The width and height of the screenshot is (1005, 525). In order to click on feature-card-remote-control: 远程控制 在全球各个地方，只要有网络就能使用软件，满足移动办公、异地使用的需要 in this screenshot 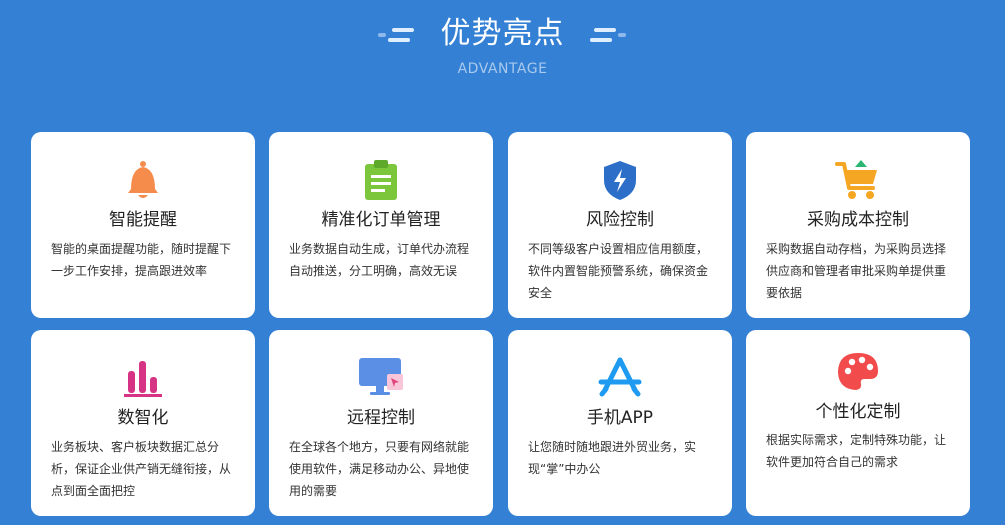, I will do `click(381, 423)`.